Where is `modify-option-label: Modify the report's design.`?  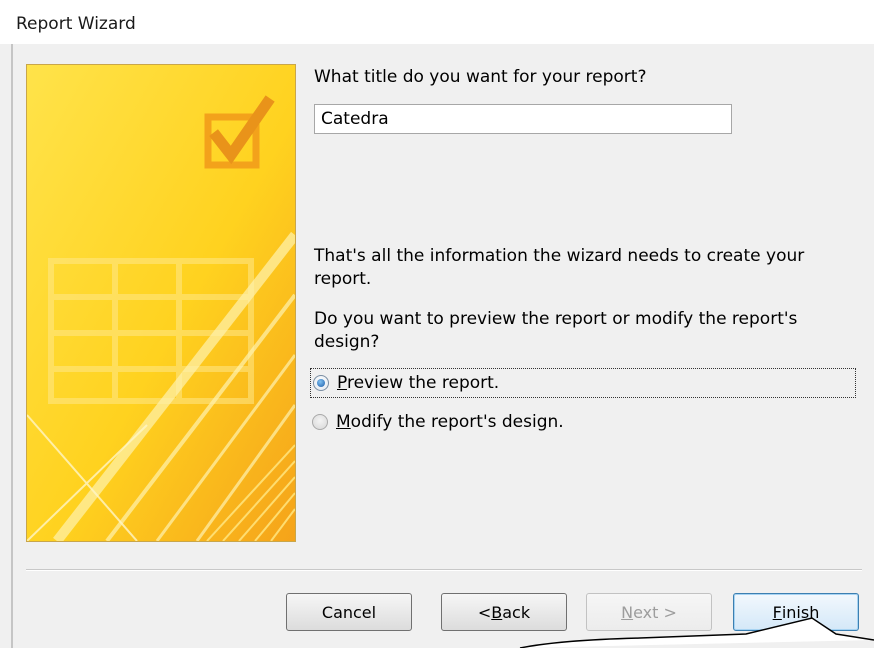
modify-option-label: Modify the report's design. is located at coordinates (450, 422).